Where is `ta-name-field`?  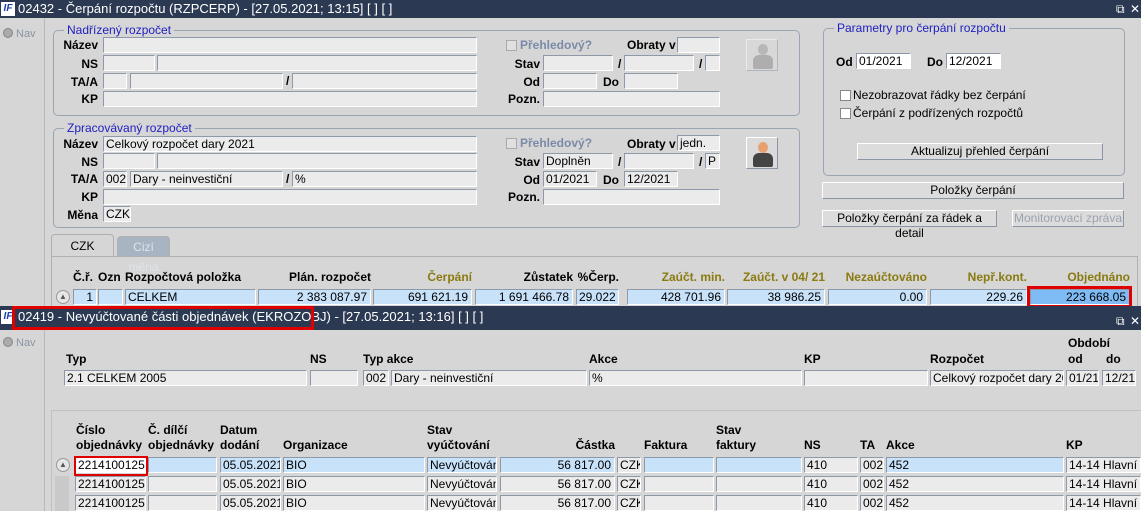 ta-name-field is located at coordinates (206, 81).